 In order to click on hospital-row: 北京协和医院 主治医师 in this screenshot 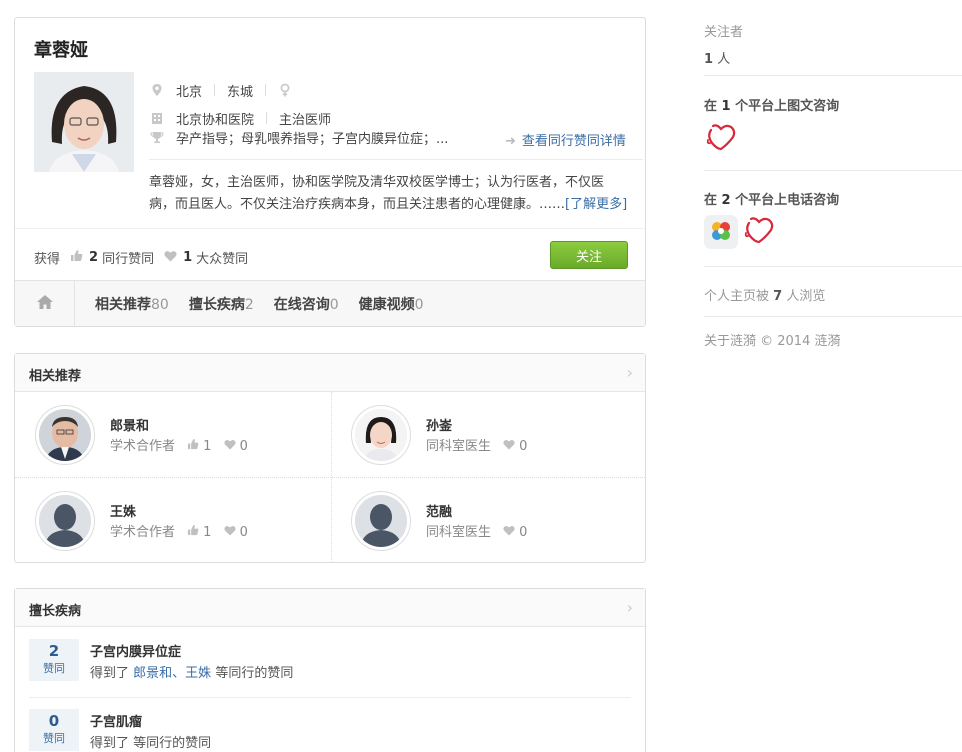, I will do `click(240, 118)`.